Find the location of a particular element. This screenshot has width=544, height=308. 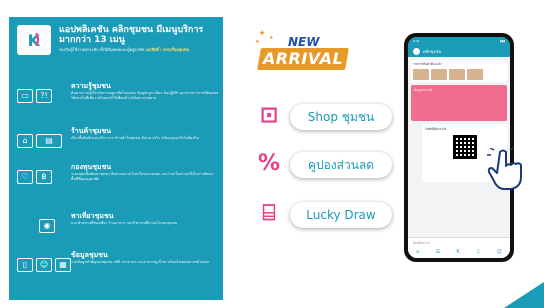

new-arrival-badge: ★ ★ ★ NEW ARRIVAL is located at coordinates (302, 54).